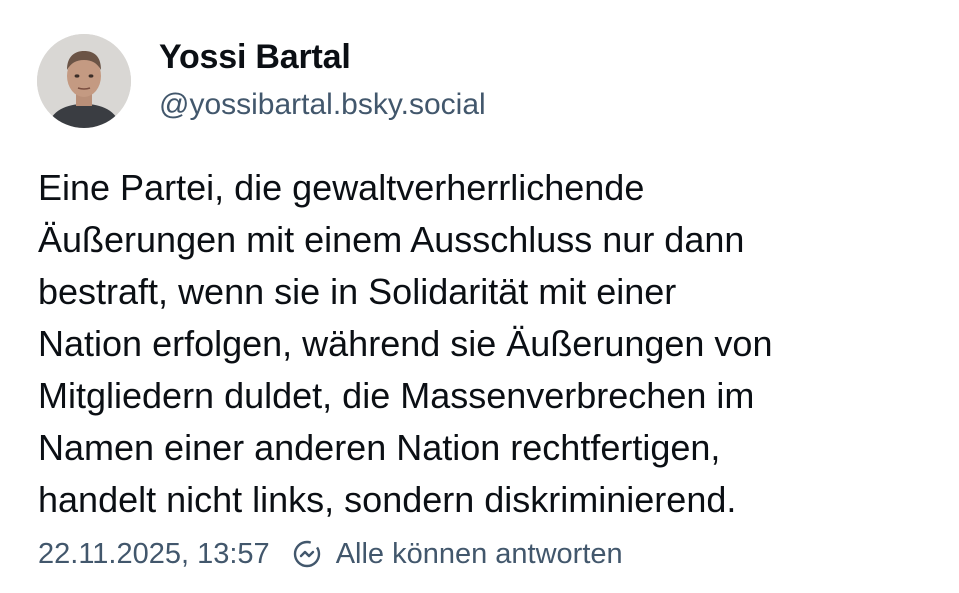 The height and width of the screenshot is (593, 959). What do you see at coordinates (341, 187) in the screenshot?
I see `post-text-line: Eine Partei, die gewaltverherrlichende` at bounding box center [341, 187].